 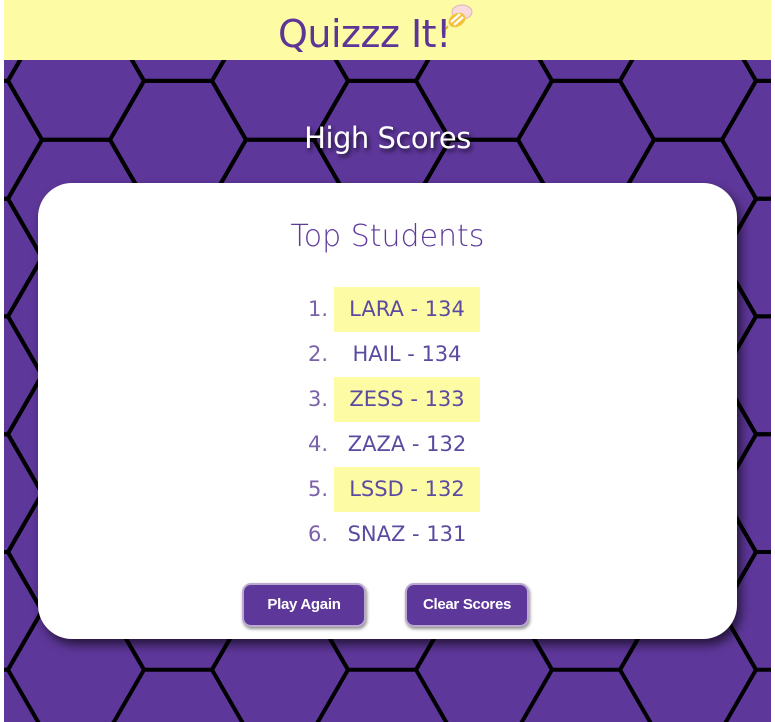 I want to click on top-banner: Quizzz It!, so click(x=387, y=30).